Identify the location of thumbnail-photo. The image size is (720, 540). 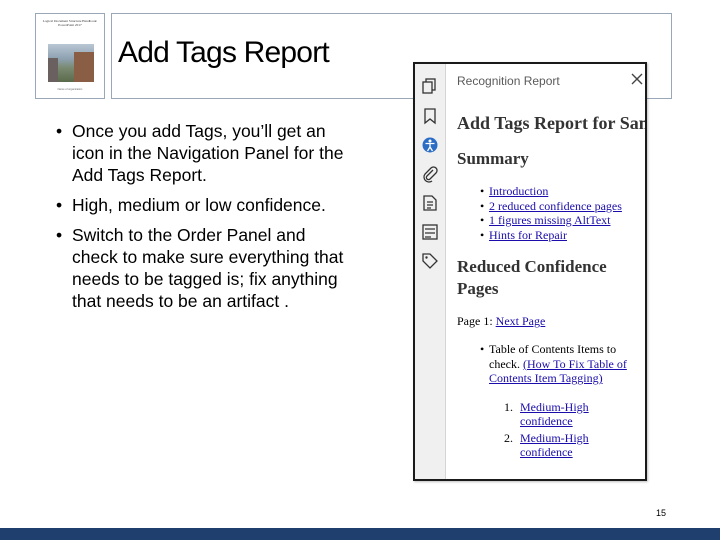
(71, 63).